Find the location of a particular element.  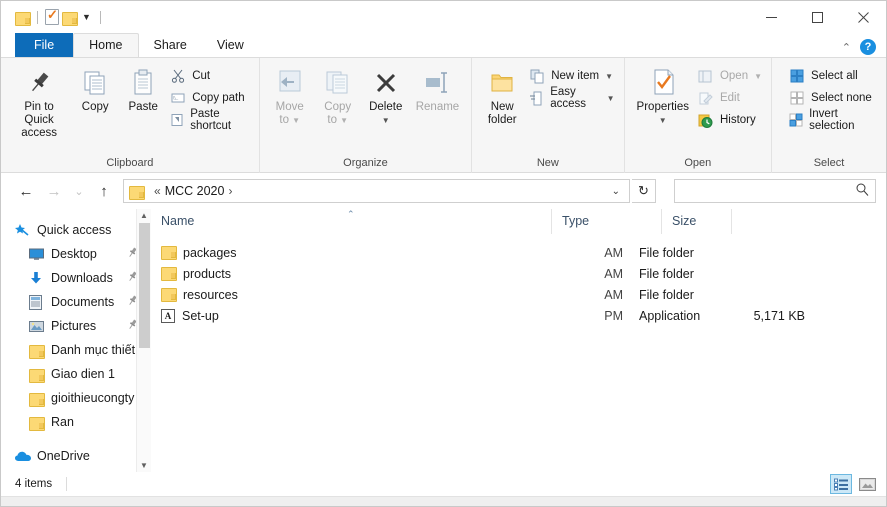

sidebar-item-documents: Documents is located at coordinates (76, 302).